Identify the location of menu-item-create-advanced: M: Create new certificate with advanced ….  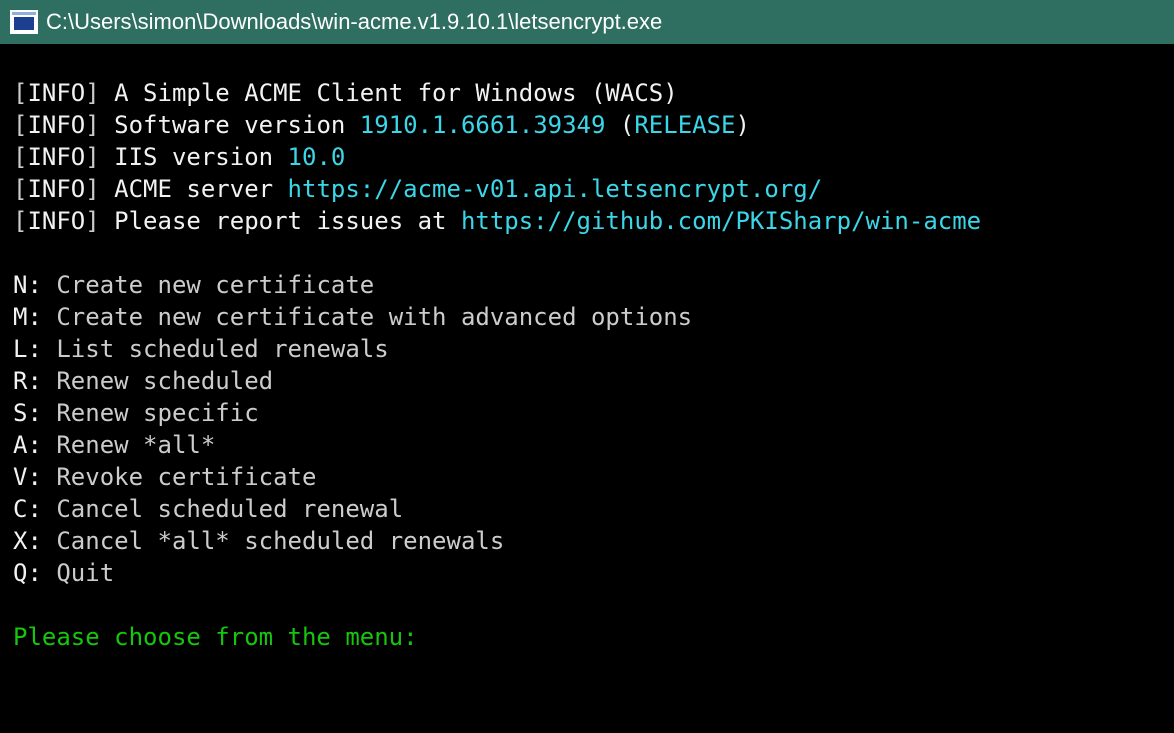
(353, 317).